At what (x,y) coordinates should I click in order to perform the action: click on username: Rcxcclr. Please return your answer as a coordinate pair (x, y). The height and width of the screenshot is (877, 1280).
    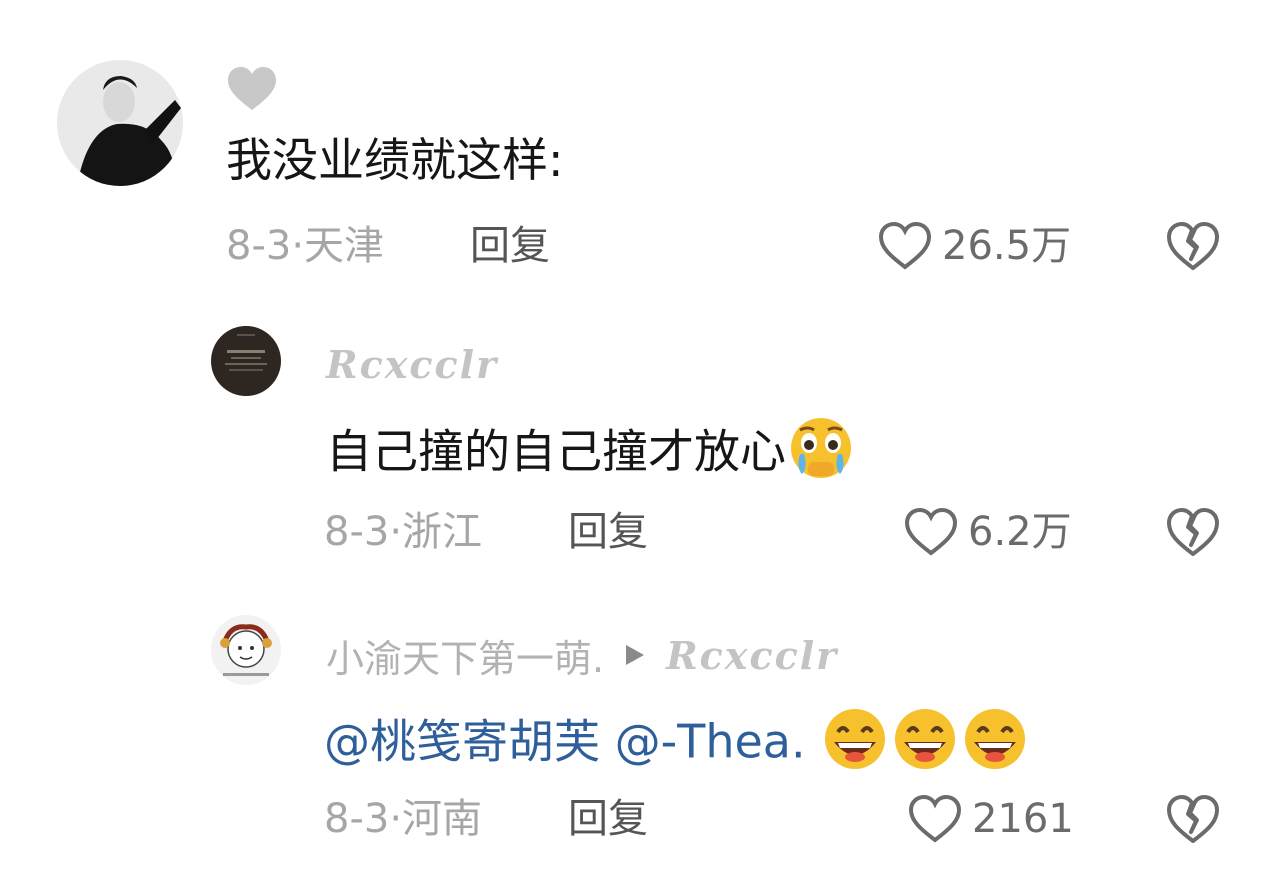
    Looking at the image, I should click on (412, 364).